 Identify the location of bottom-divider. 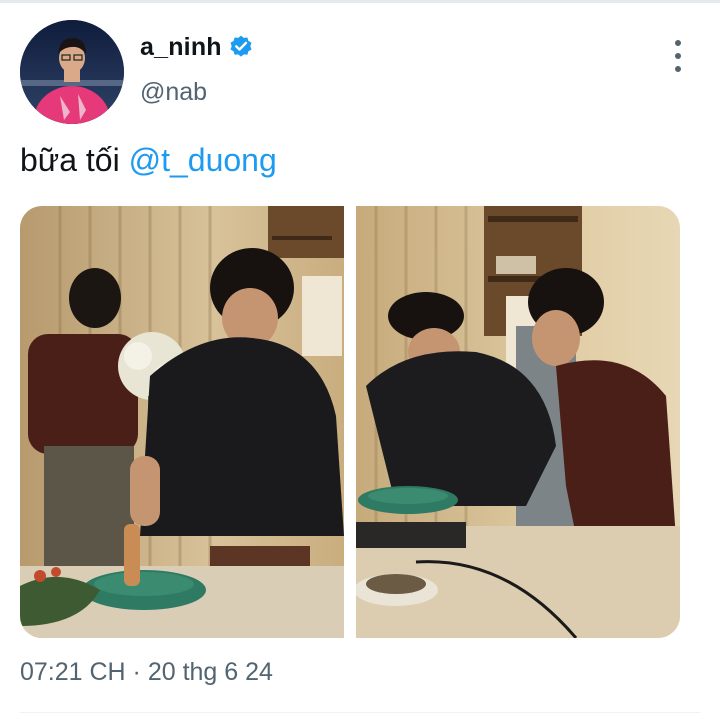
(360, 712).